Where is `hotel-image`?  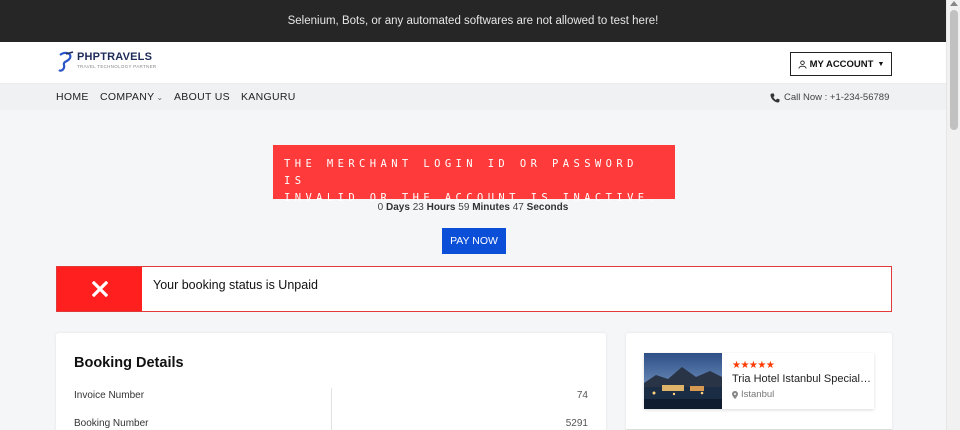 hotel-image is located at coordinates (683, 381).